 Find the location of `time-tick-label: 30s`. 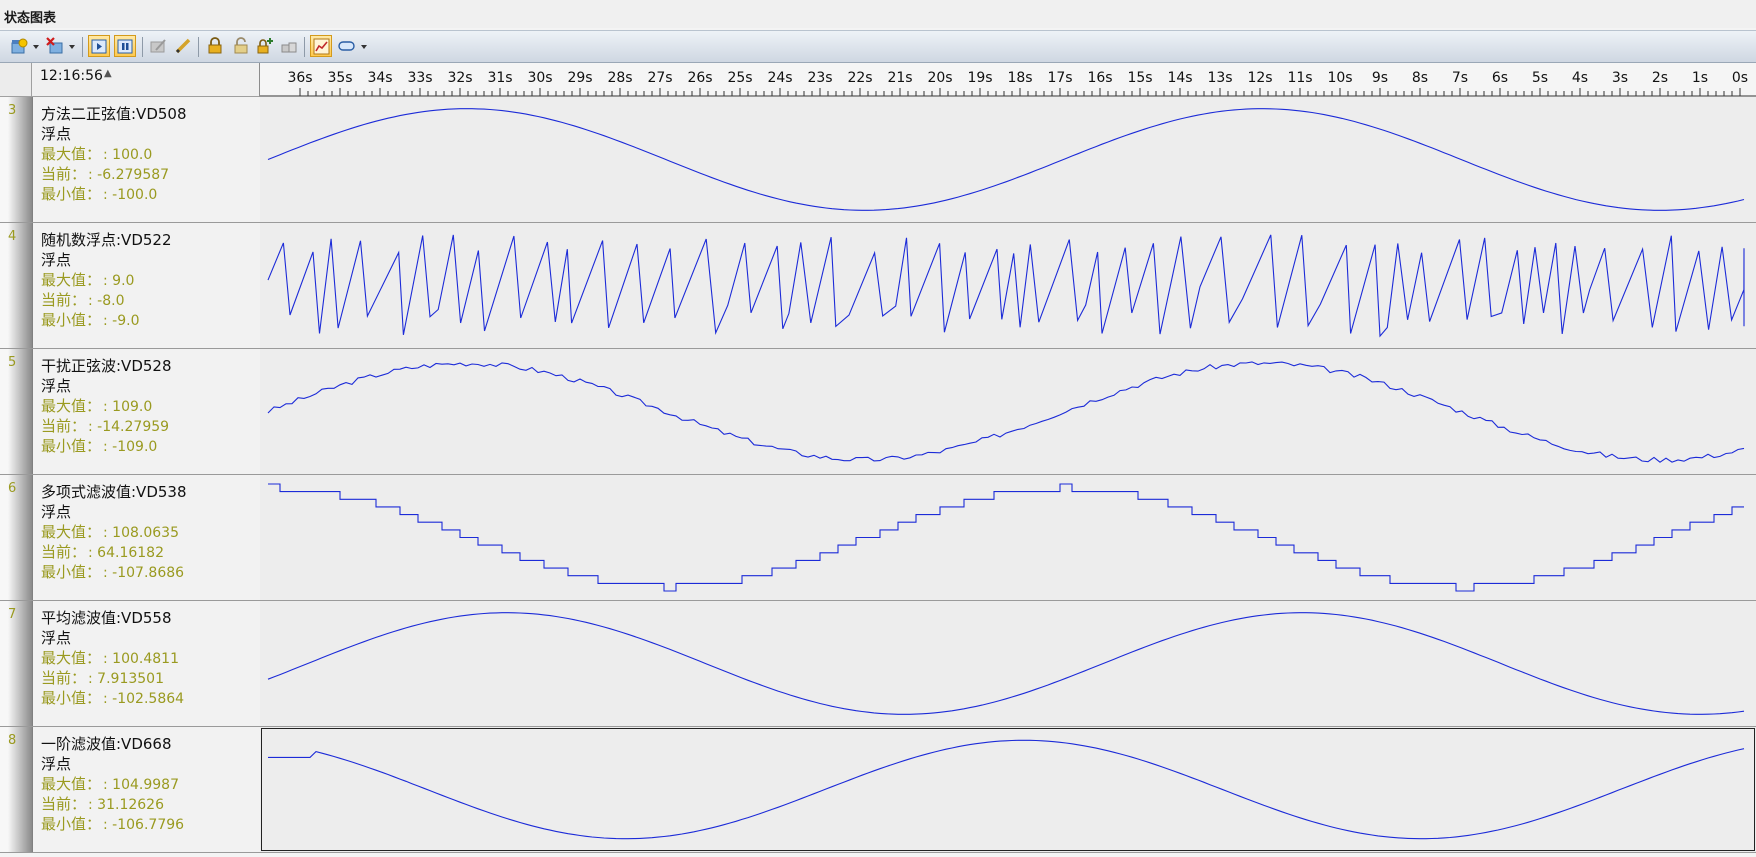

time-tick-label: 30s is located at coordinates (539, 78).